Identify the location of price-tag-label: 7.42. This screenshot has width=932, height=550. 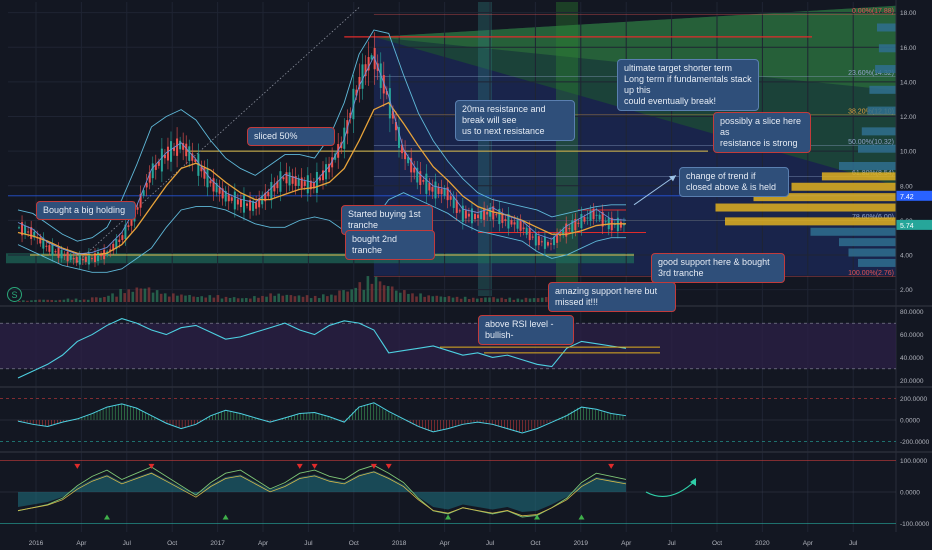
(907, 197).